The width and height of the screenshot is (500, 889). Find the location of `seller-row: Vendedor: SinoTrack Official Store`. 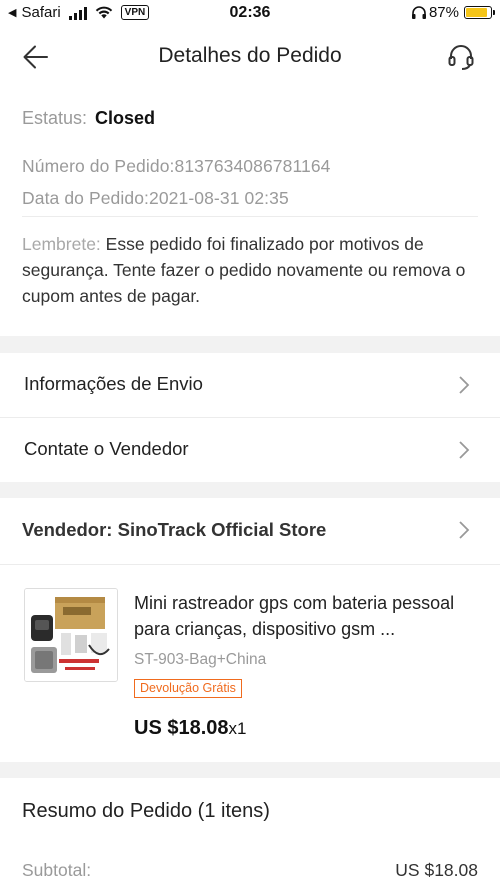

seller-row: Vendedor: SinoTrack Official Store is located at coordinates (250, 531).